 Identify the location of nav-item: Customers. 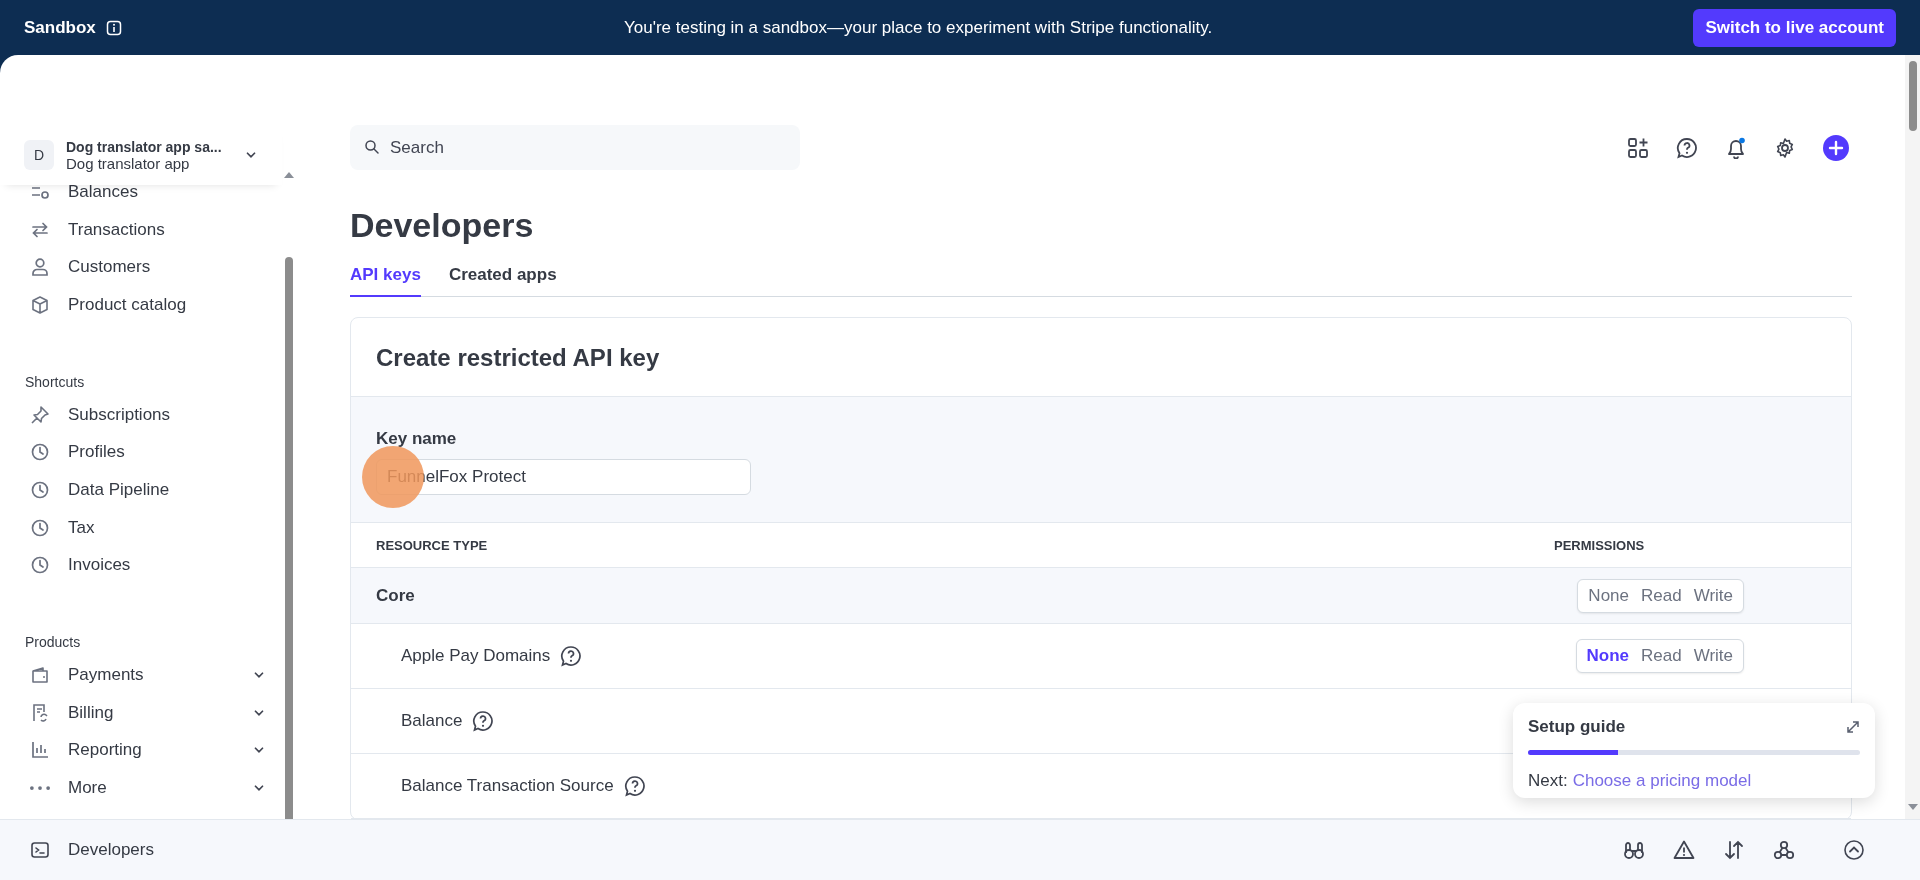
(141, 267).